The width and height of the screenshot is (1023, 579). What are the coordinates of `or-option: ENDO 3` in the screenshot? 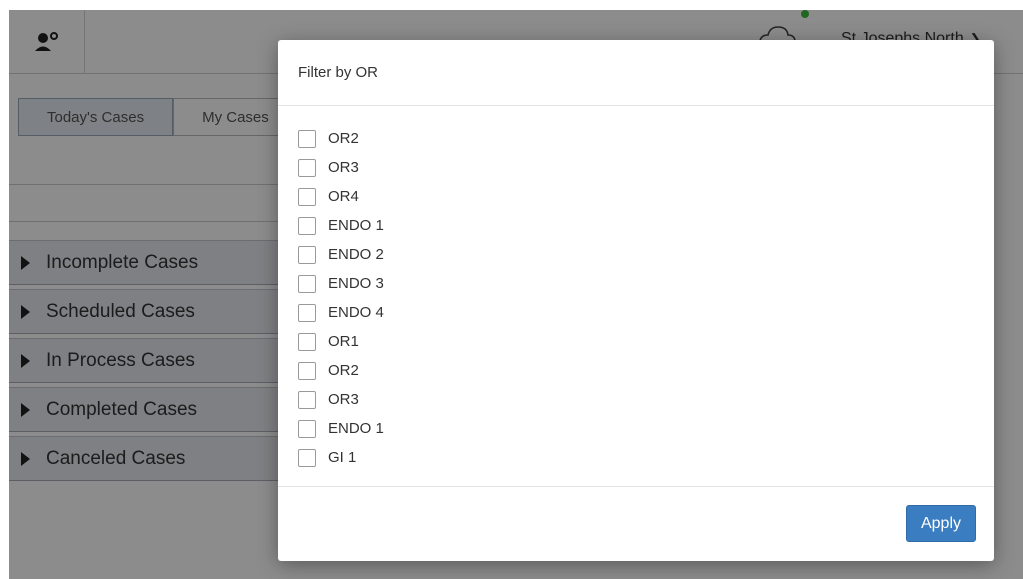 It's located at (646, 283).